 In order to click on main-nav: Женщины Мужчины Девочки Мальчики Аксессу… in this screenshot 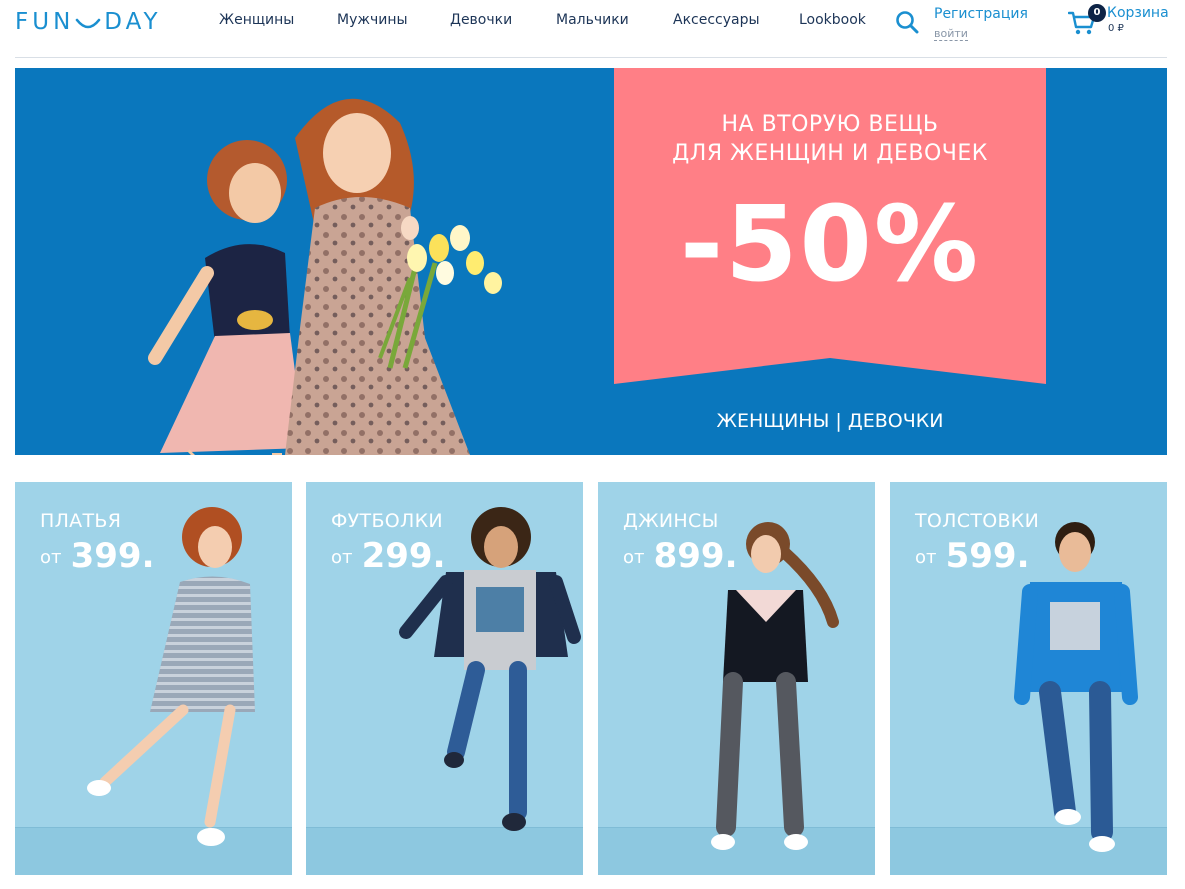, I will do `click(549, 20)`.